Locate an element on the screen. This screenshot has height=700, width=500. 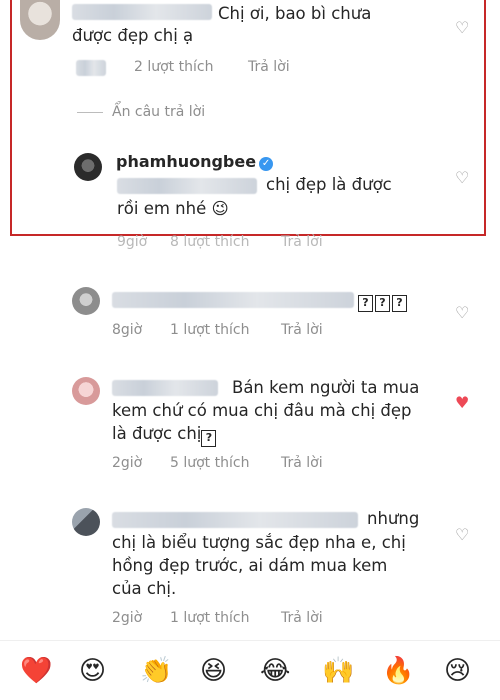
crying-emoji-icon: 😢 is located at coordinates (457, 671).